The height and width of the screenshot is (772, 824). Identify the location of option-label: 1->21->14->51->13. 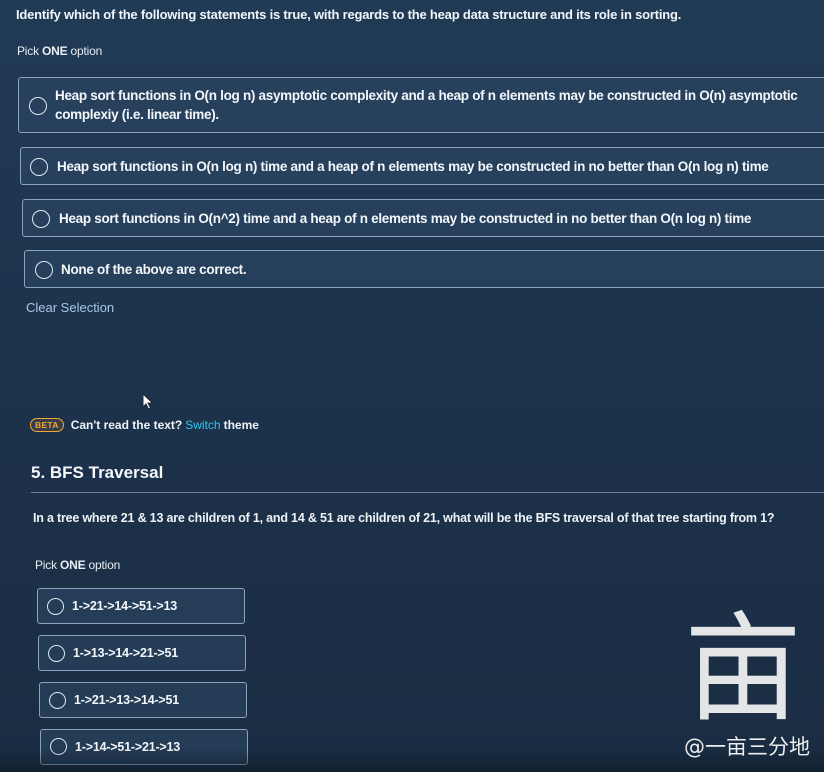
(125, 606).